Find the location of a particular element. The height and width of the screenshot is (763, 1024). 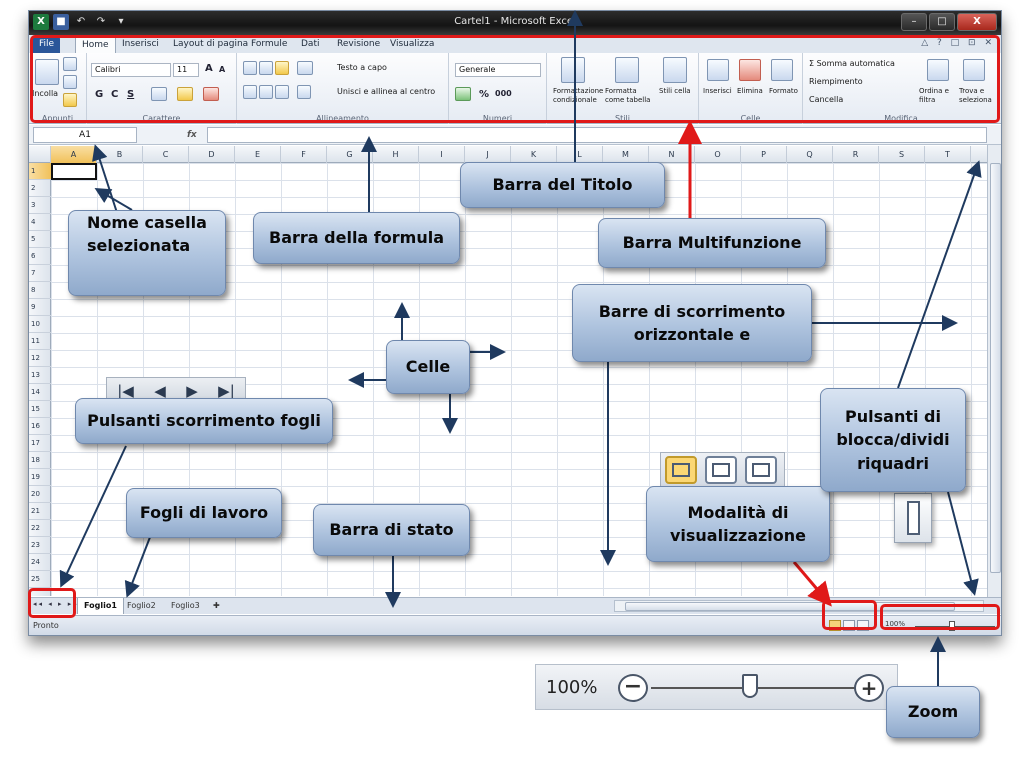

row-header: 19 is located at coordinates (40, 477).